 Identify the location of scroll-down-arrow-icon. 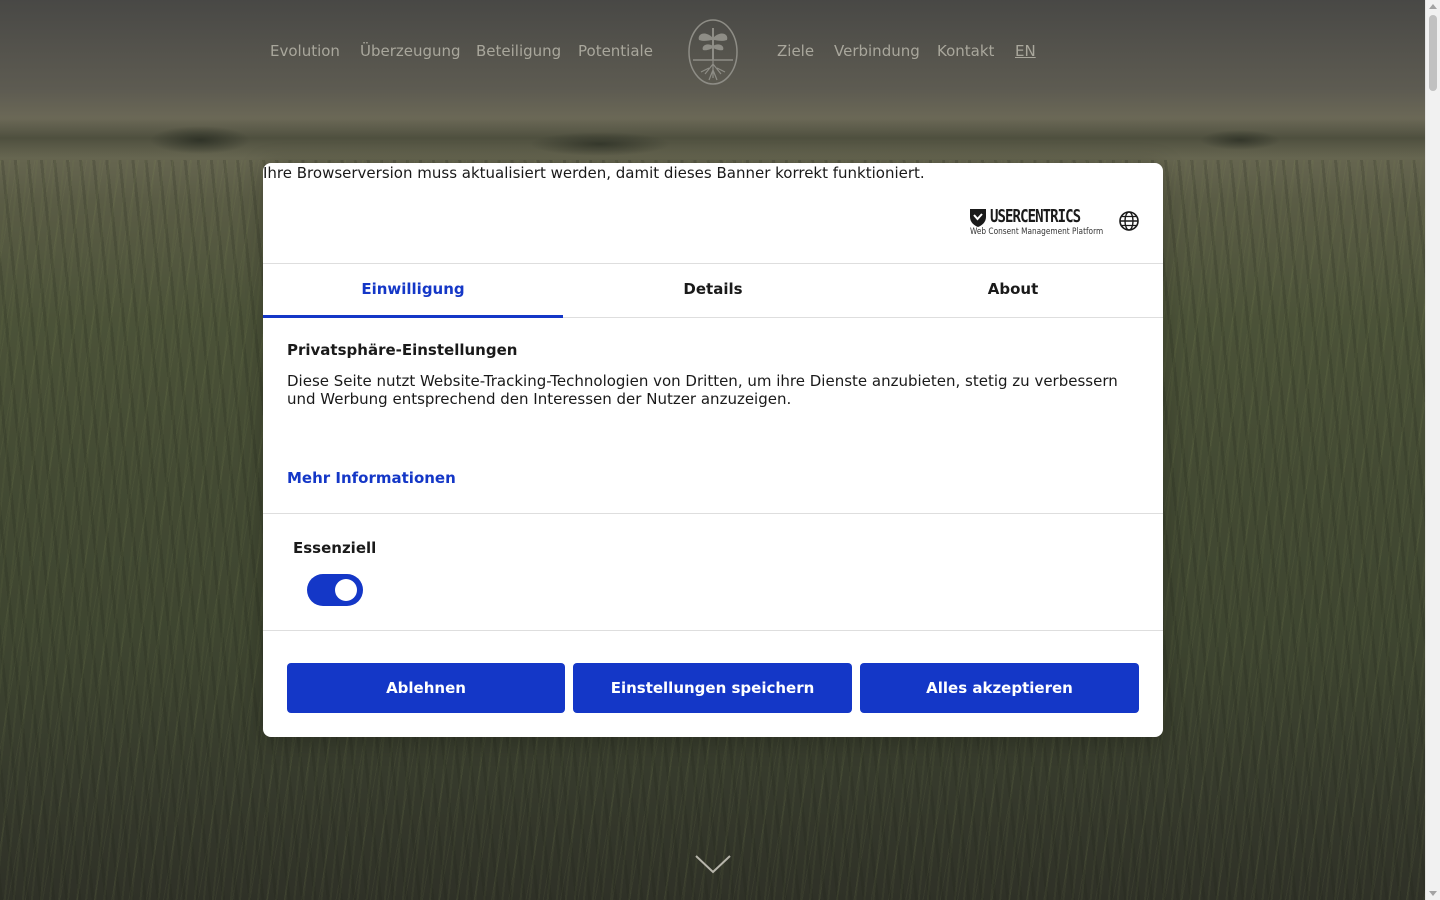
(1433, 893).